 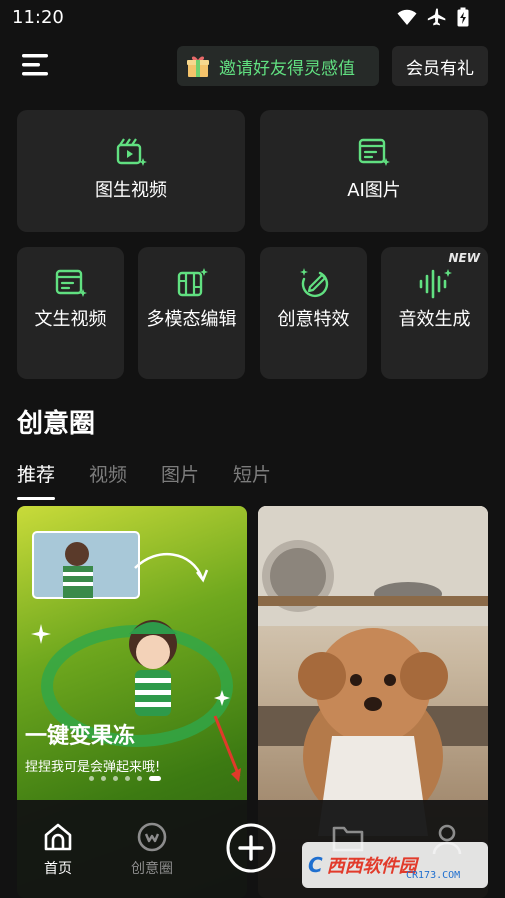 What do you see at coordinates (155, 778) in the screenshot?
I see `carousel-dot-active` at bounding box center [155, 778].